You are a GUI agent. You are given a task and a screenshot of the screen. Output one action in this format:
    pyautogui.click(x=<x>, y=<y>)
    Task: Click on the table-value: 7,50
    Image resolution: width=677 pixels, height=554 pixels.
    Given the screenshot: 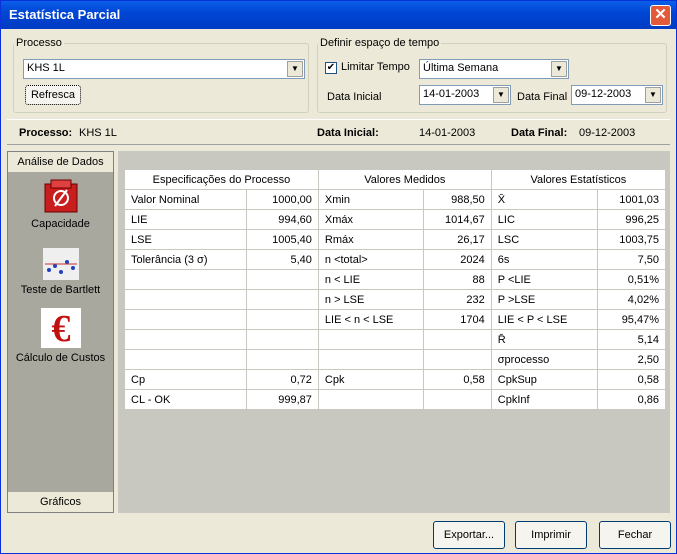 What is the action you would take?
    pyautogui.click(x=631, y=259)
    